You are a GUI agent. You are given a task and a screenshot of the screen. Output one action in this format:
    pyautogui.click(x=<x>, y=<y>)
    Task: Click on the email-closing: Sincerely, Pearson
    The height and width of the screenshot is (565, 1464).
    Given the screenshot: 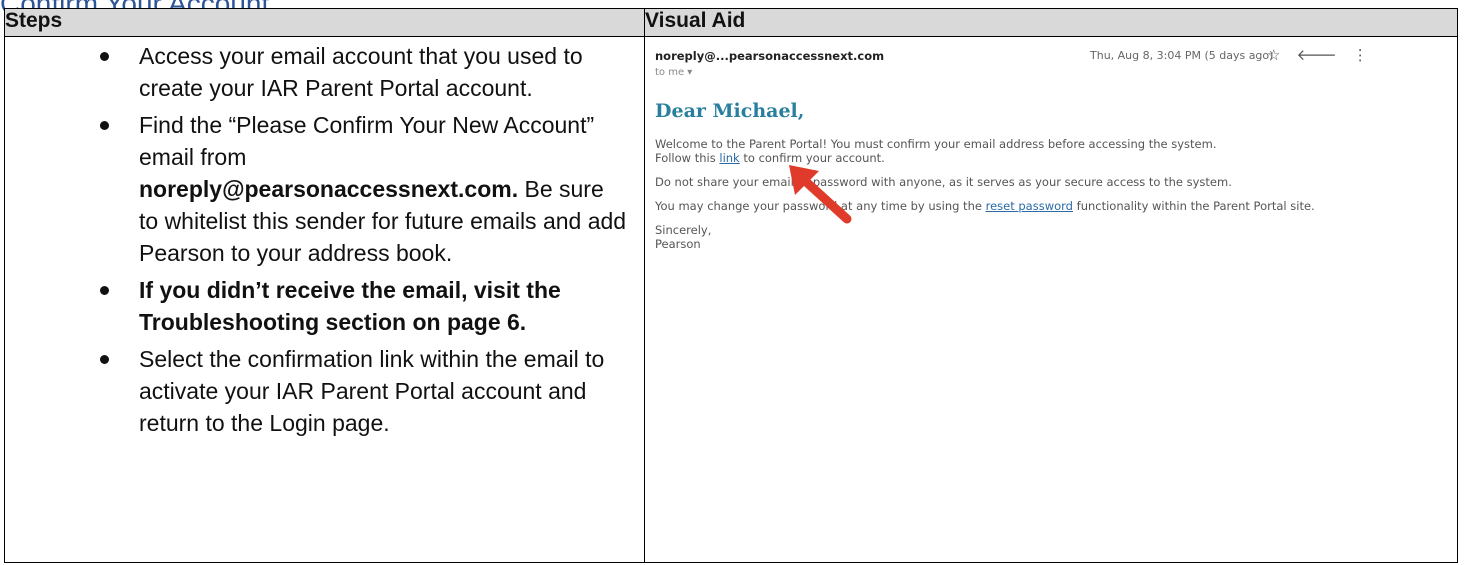 What is the action you would take?
    pyautogui.click(x=1040, y=237)
    